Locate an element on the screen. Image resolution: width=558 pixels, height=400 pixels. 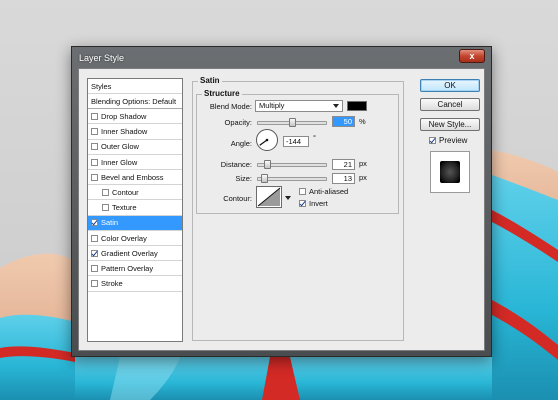
styles-item-label: Color Overlay is located at coordinates (124, 238).